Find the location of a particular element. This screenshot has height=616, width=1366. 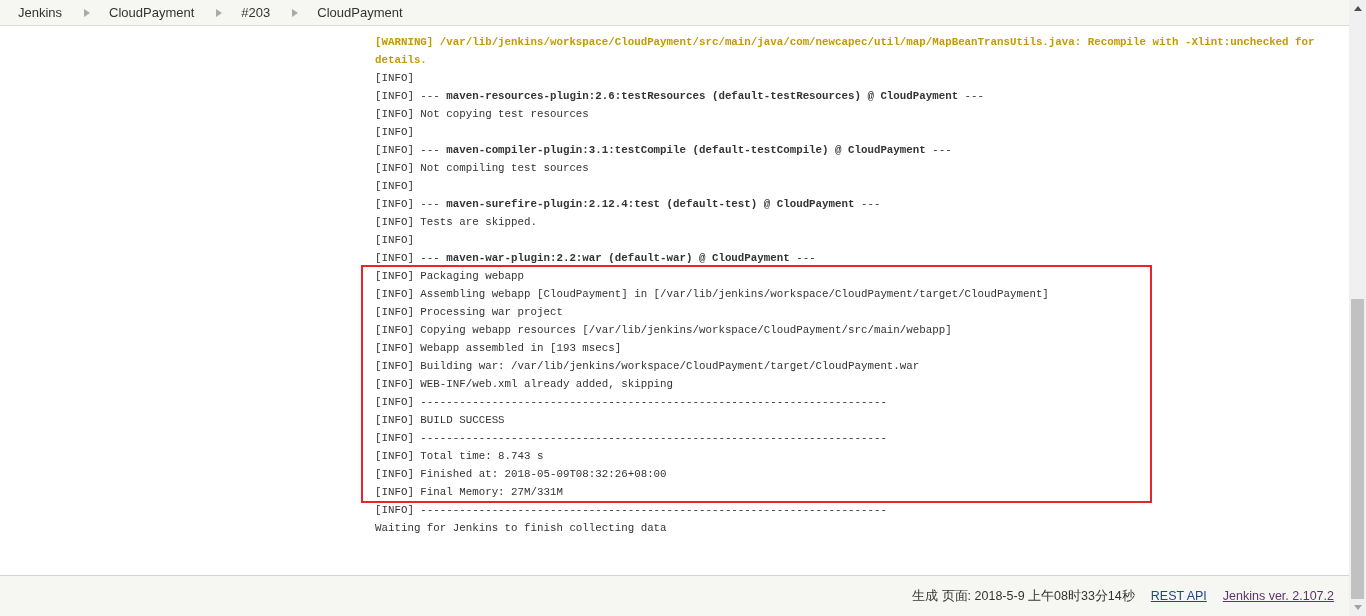

log-line: [INFO] WEB-INF/web.xml already added, skipping is located at coordinates (756, 384).